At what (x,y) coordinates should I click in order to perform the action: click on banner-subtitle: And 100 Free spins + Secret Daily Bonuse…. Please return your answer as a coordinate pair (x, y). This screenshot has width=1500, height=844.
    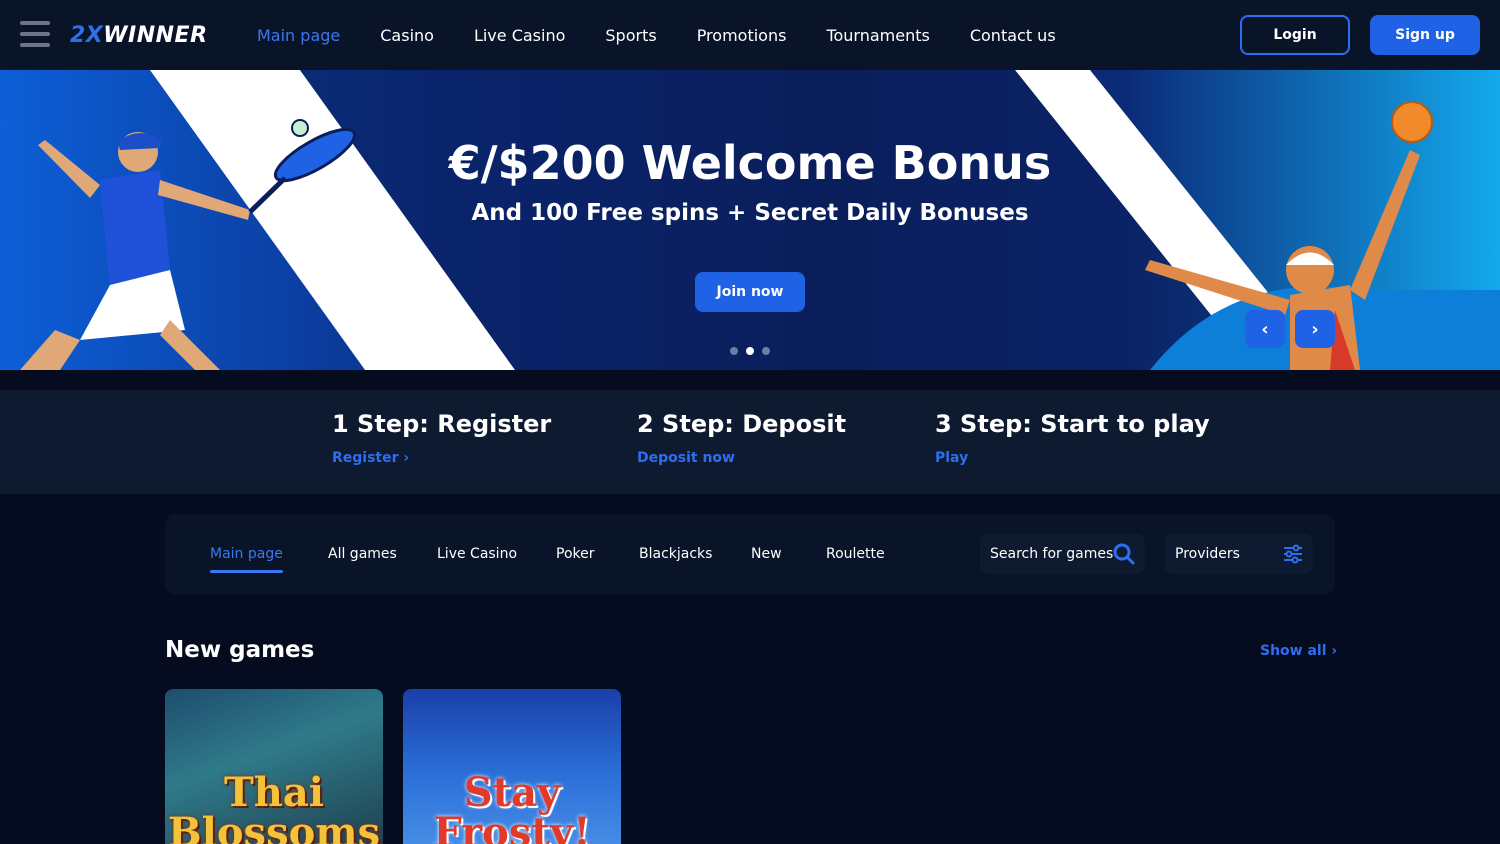
    Looking at the image, I should click on (750, 213).